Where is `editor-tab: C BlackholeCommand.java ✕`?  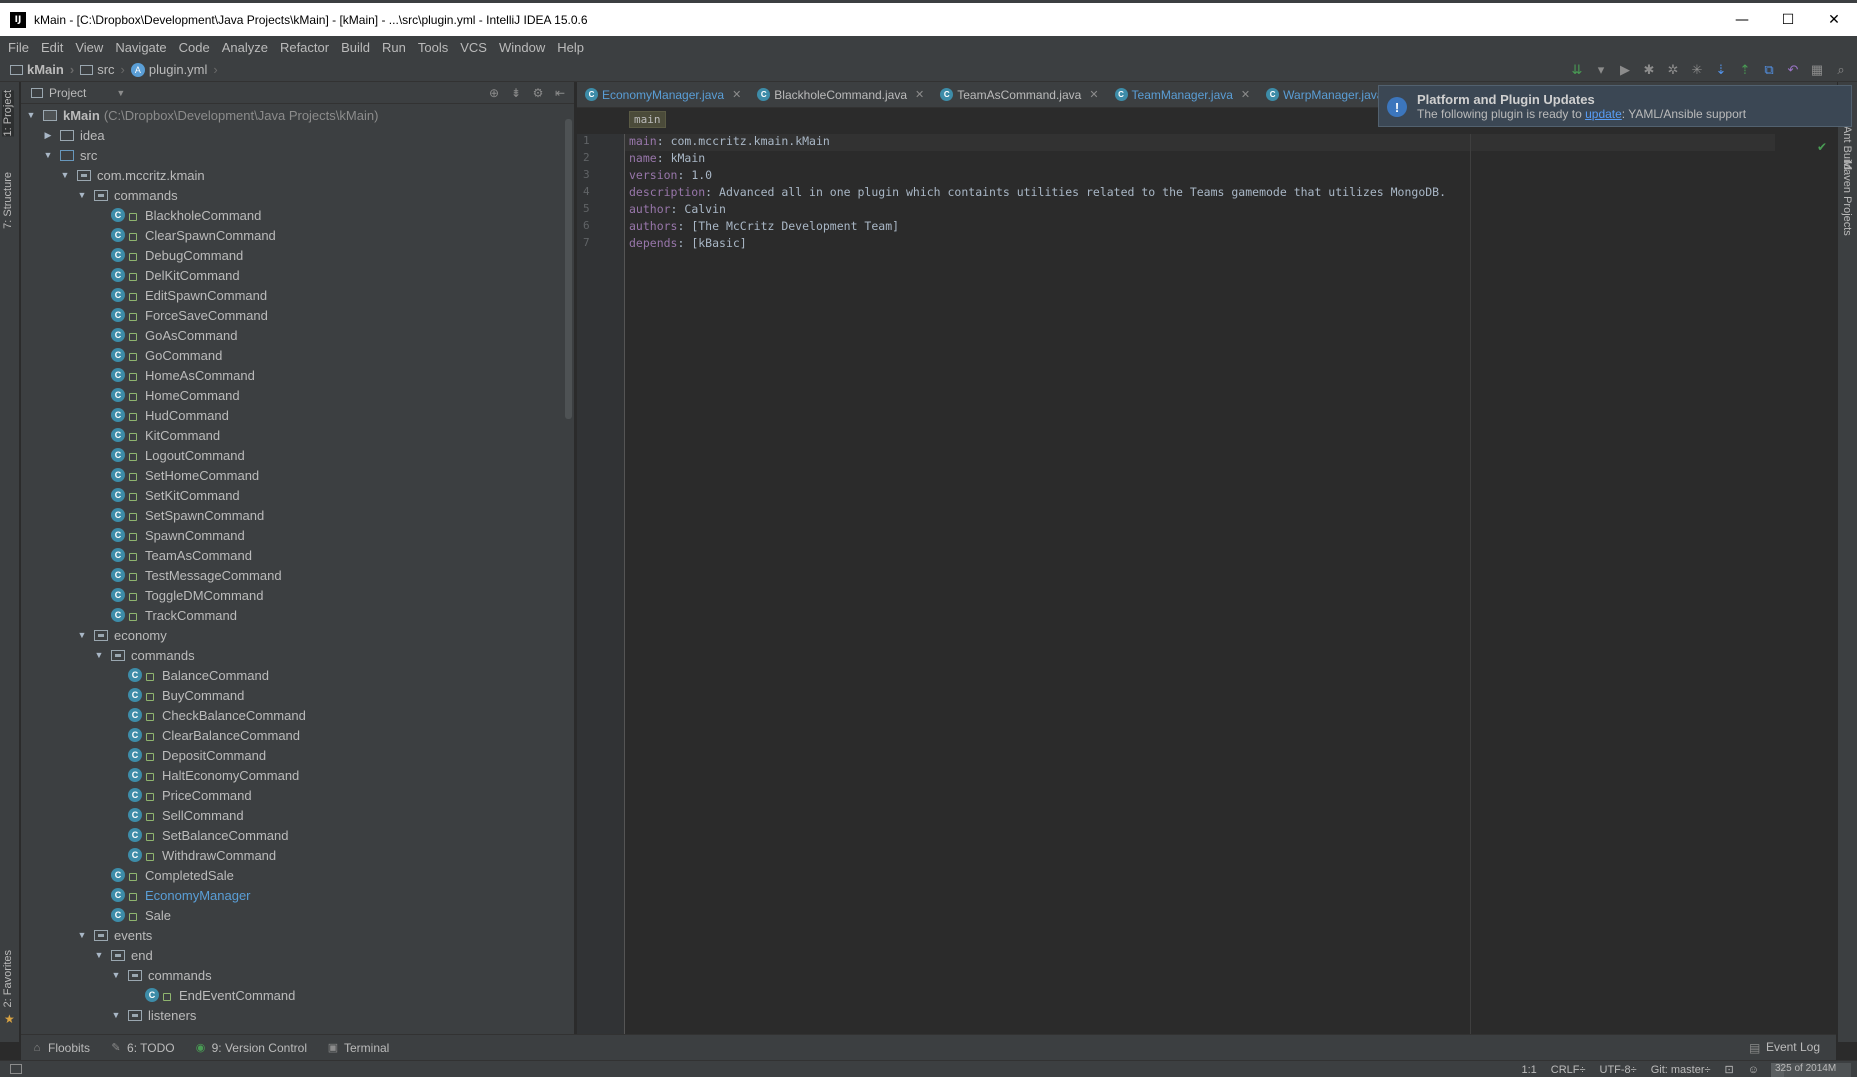 editor-tab: C BlackholeCommand.java ✕ is located at coordinates (840, 95).